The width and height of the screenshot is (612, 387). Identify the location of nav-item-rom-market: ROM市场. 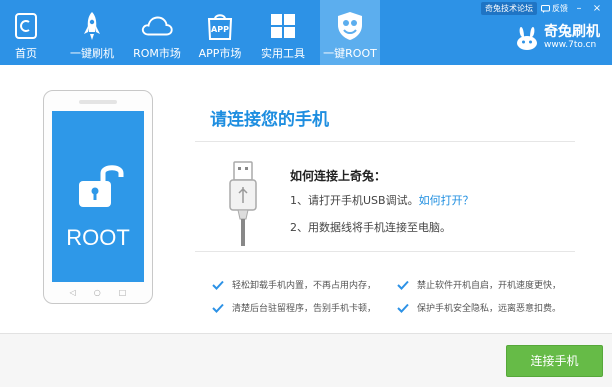
(157, 32).